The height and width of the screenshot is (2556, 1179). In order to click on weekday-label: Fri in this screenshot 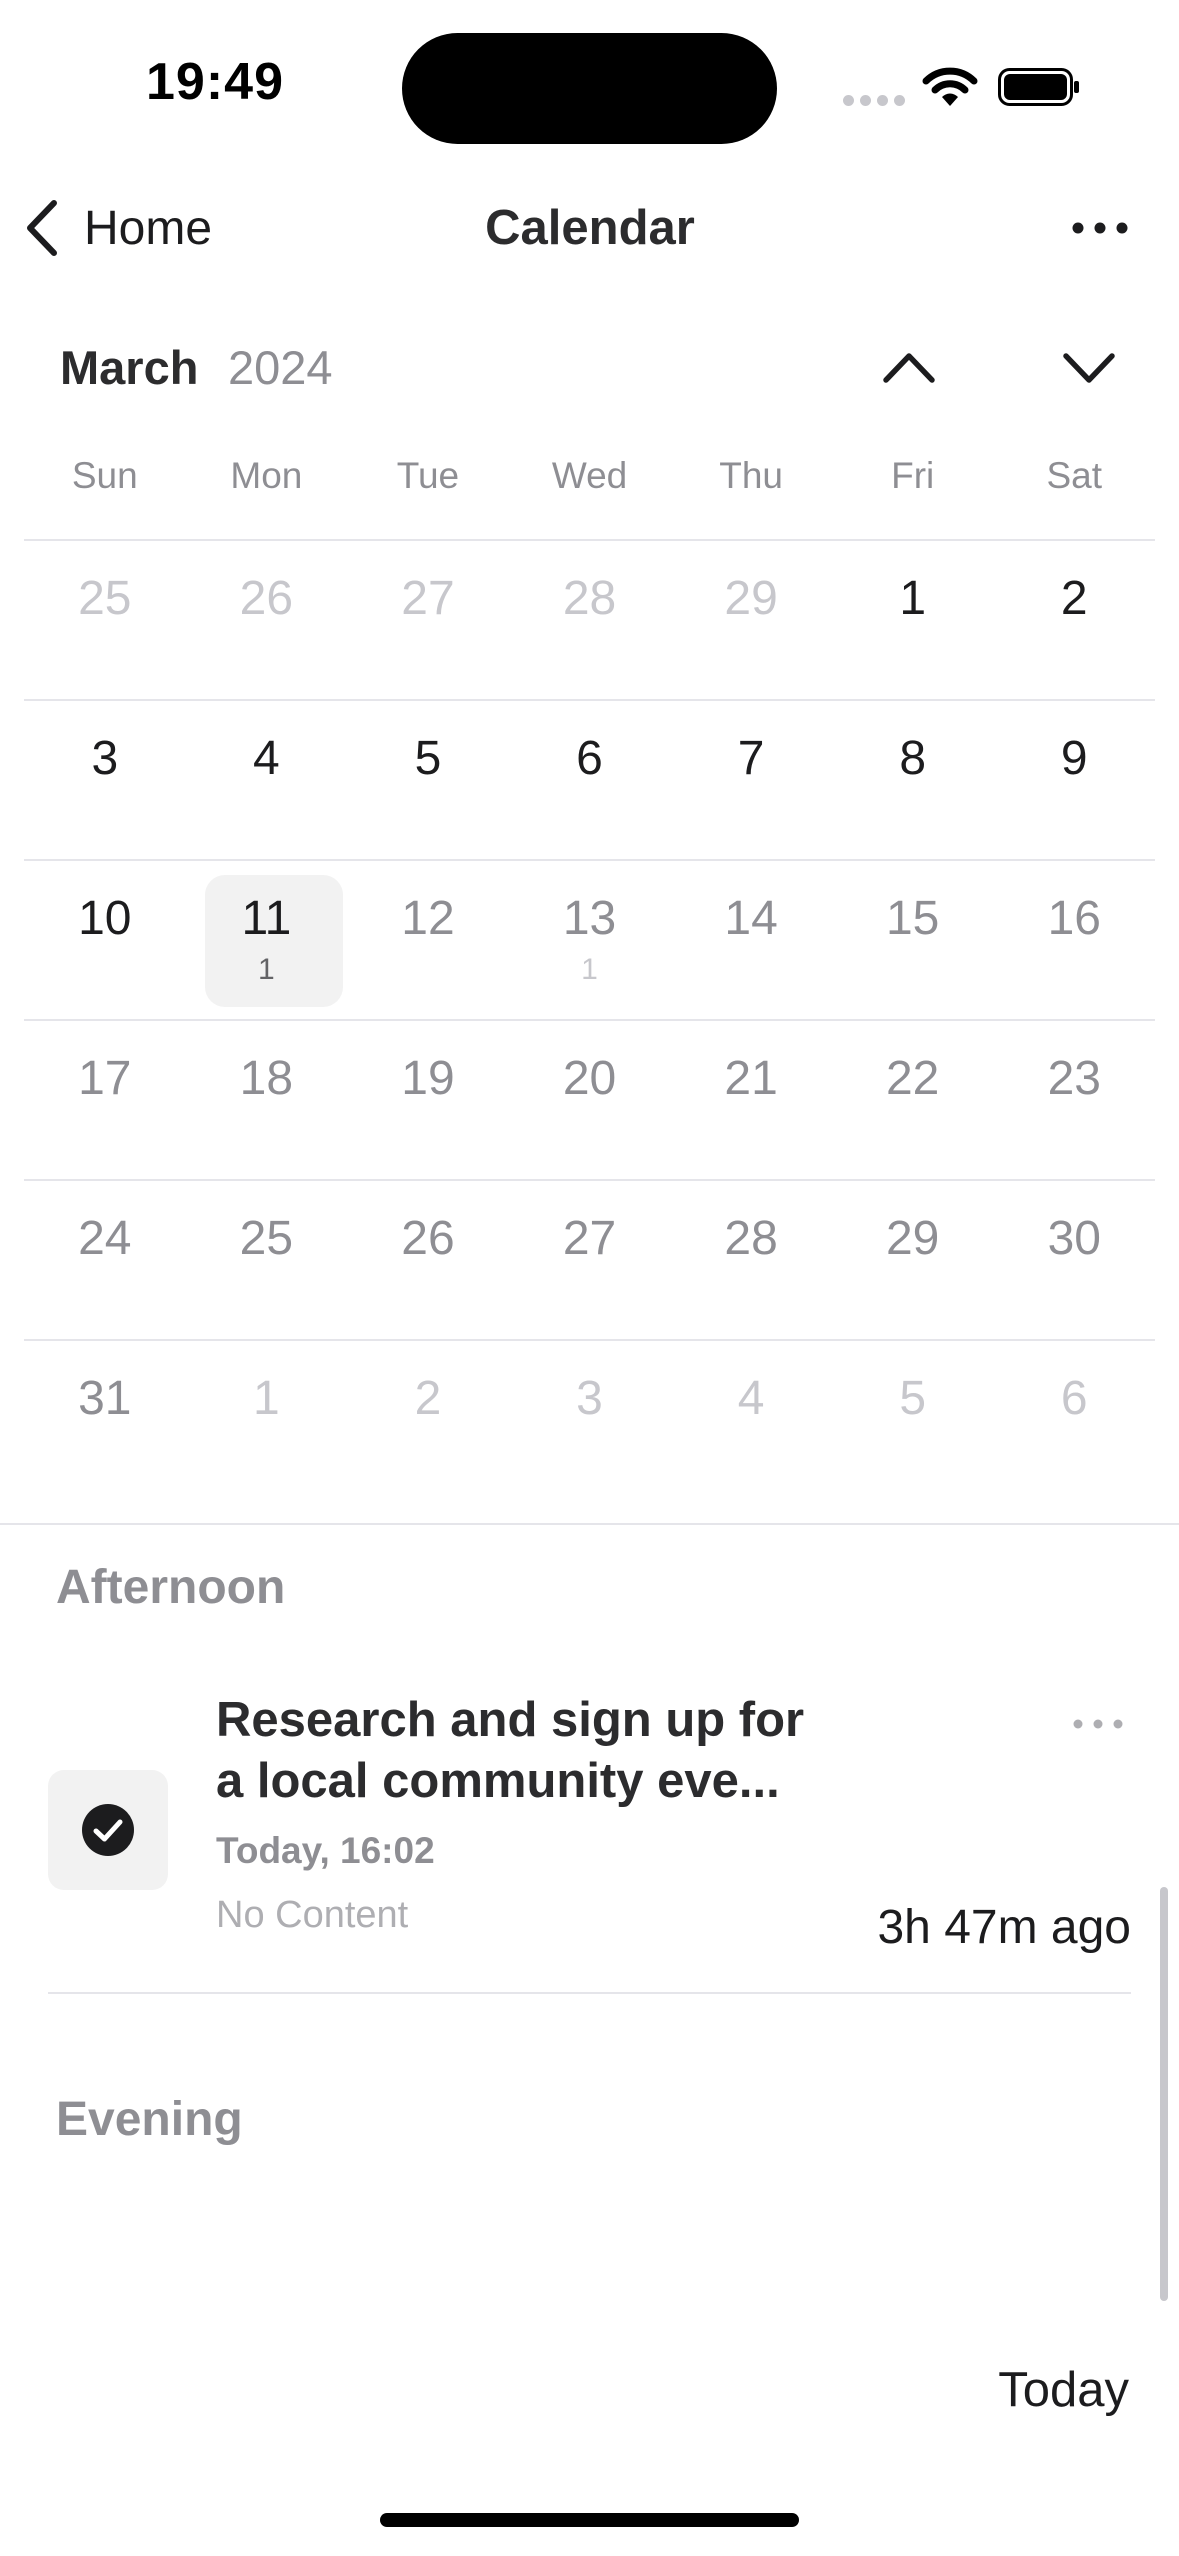, I will do `click(913, 475)`.